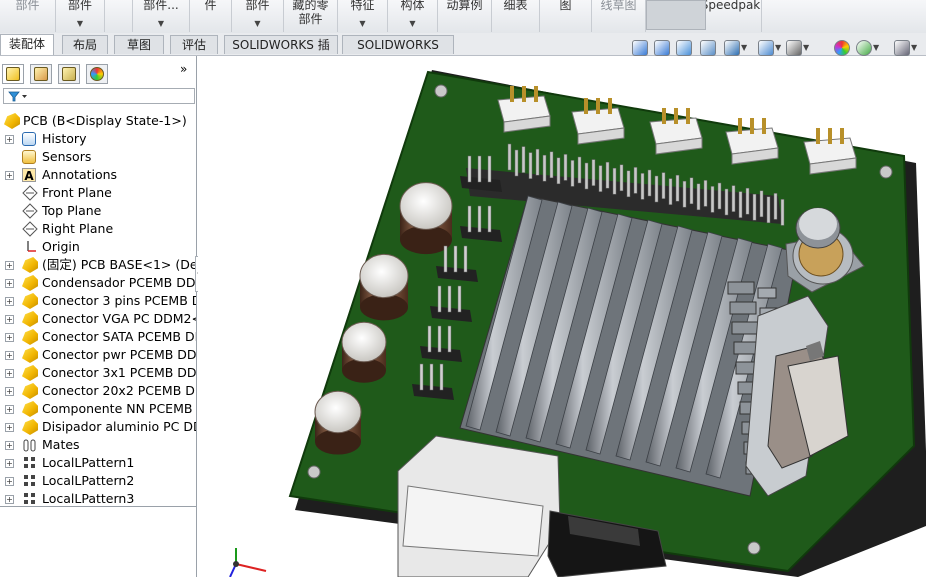 Image resolution: width=926 pixels, height=577 pixels. I want to click on panel-more-button: », so click(183, 69).